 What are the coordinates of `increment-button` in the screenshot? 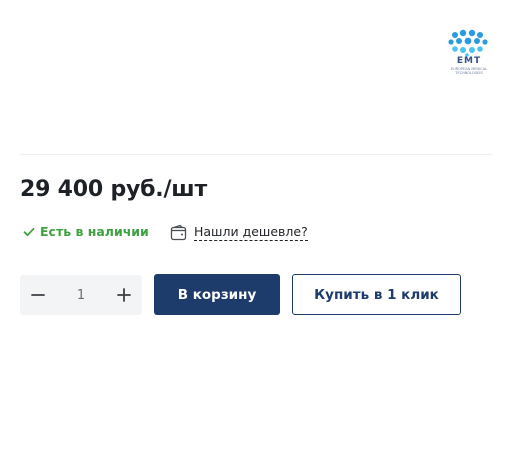 It's located at (124, 295).